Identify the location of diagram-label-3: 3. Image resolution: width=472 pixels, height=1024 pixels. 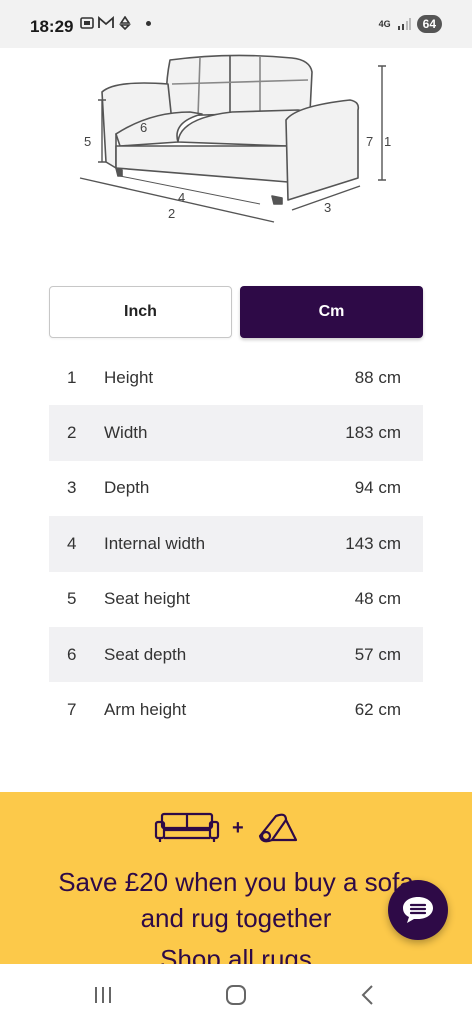
(327, 207).